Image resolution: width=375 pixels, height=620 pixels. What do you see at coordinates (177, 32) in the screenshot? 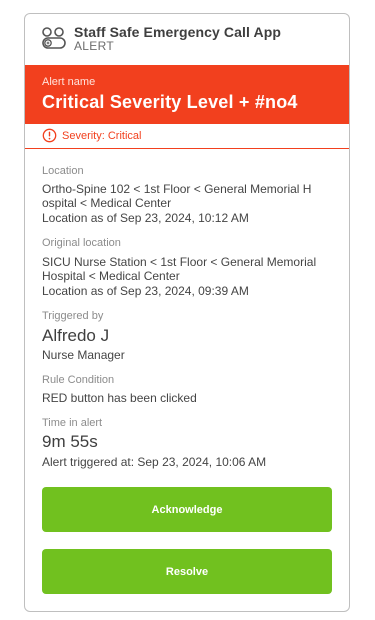
I see `app-name: Staff Safe Emergency Call App` at bounding box center [177, 32].